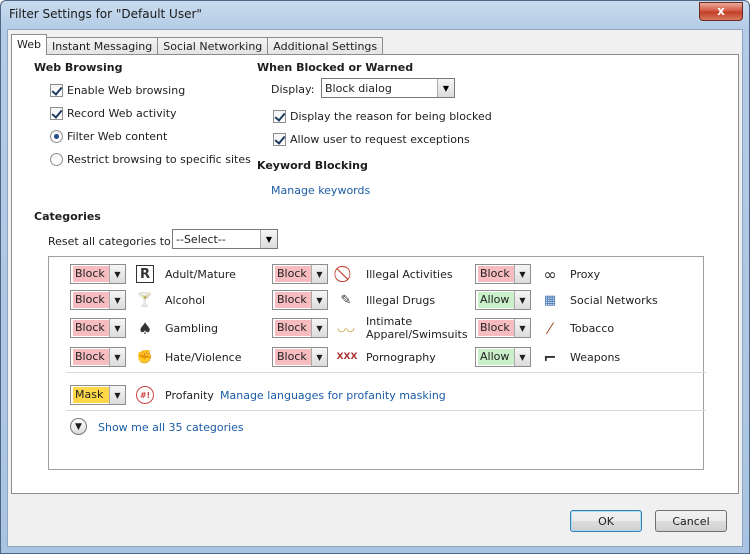  What do you see at coordinates (595, 357) in the screenshot?
I see `category-label: Weapons` at bounding box center [595, 357].